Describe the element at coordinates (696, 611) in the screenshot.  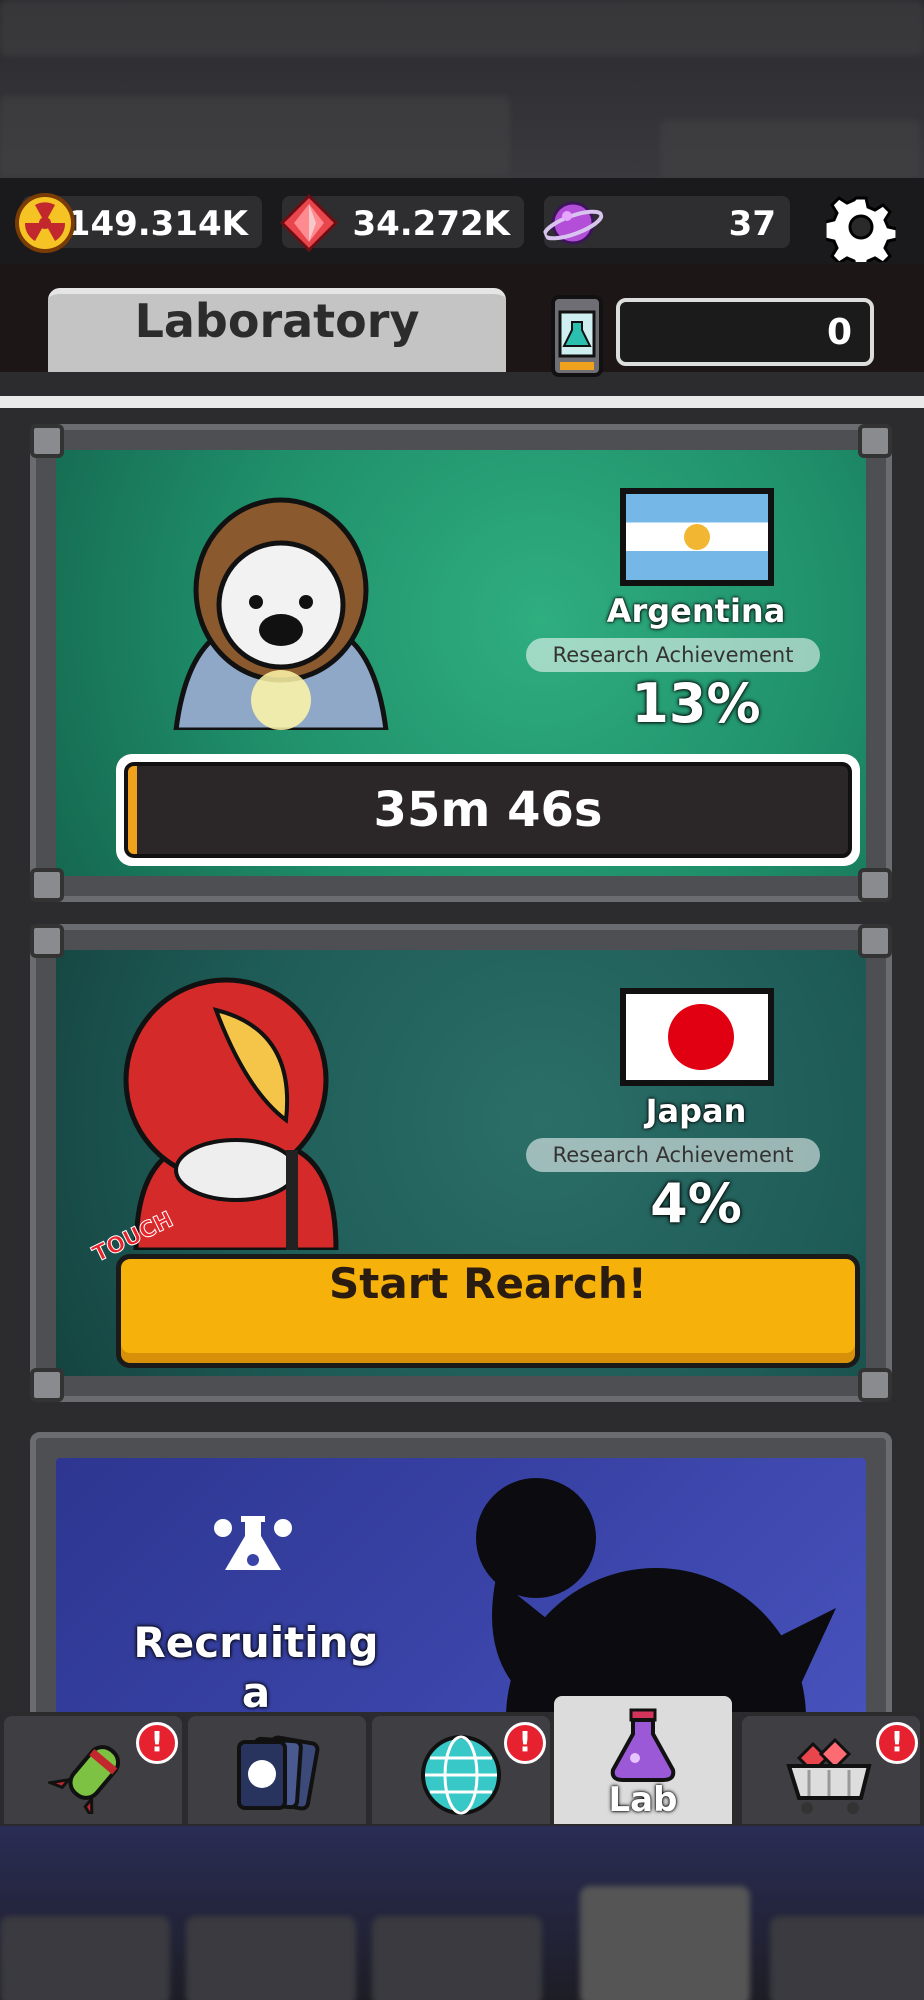
I see `research-country-name: Argentina` at that location.